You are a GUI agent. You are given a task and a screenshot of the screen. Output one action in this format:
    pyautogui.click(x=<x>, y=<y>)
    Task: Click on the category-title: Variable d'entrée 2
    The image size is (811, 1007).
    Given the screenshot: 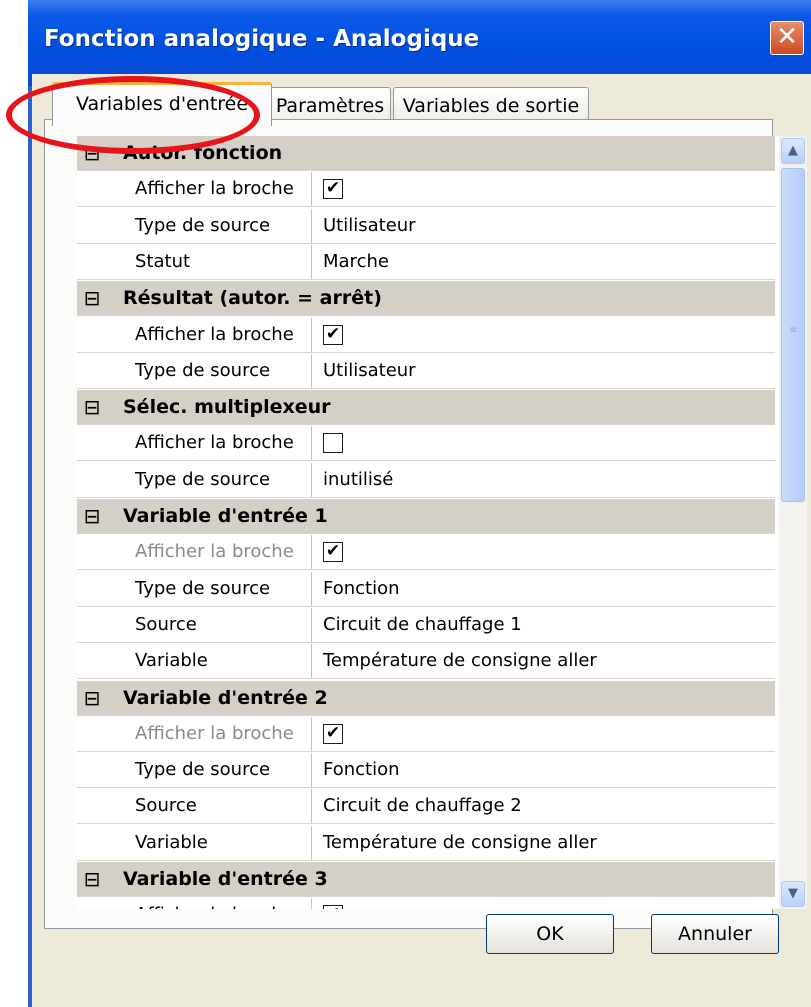 What is the action you would take?
    pyautogui.click(x=225, y=697)
    